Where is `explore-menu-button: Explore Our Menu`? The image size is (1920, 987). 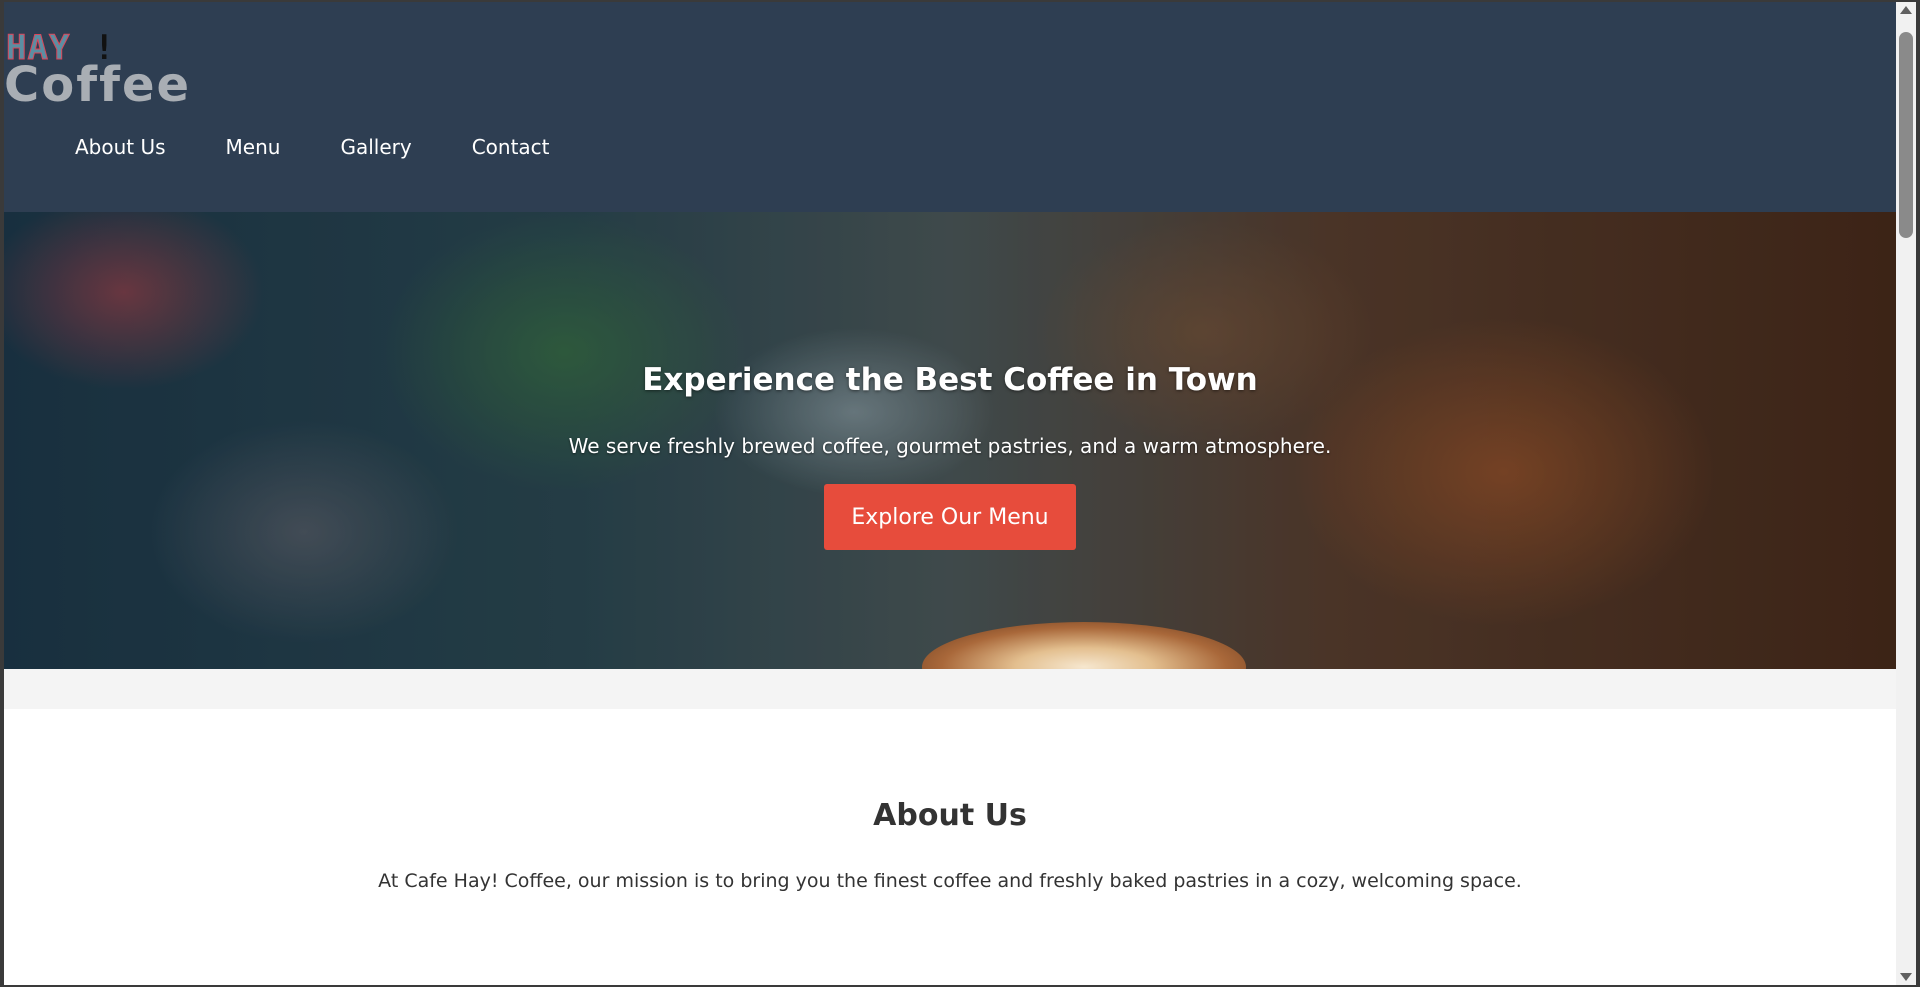
explore-menu-button: Explore Our Menu is located at coordinates (950, 517).